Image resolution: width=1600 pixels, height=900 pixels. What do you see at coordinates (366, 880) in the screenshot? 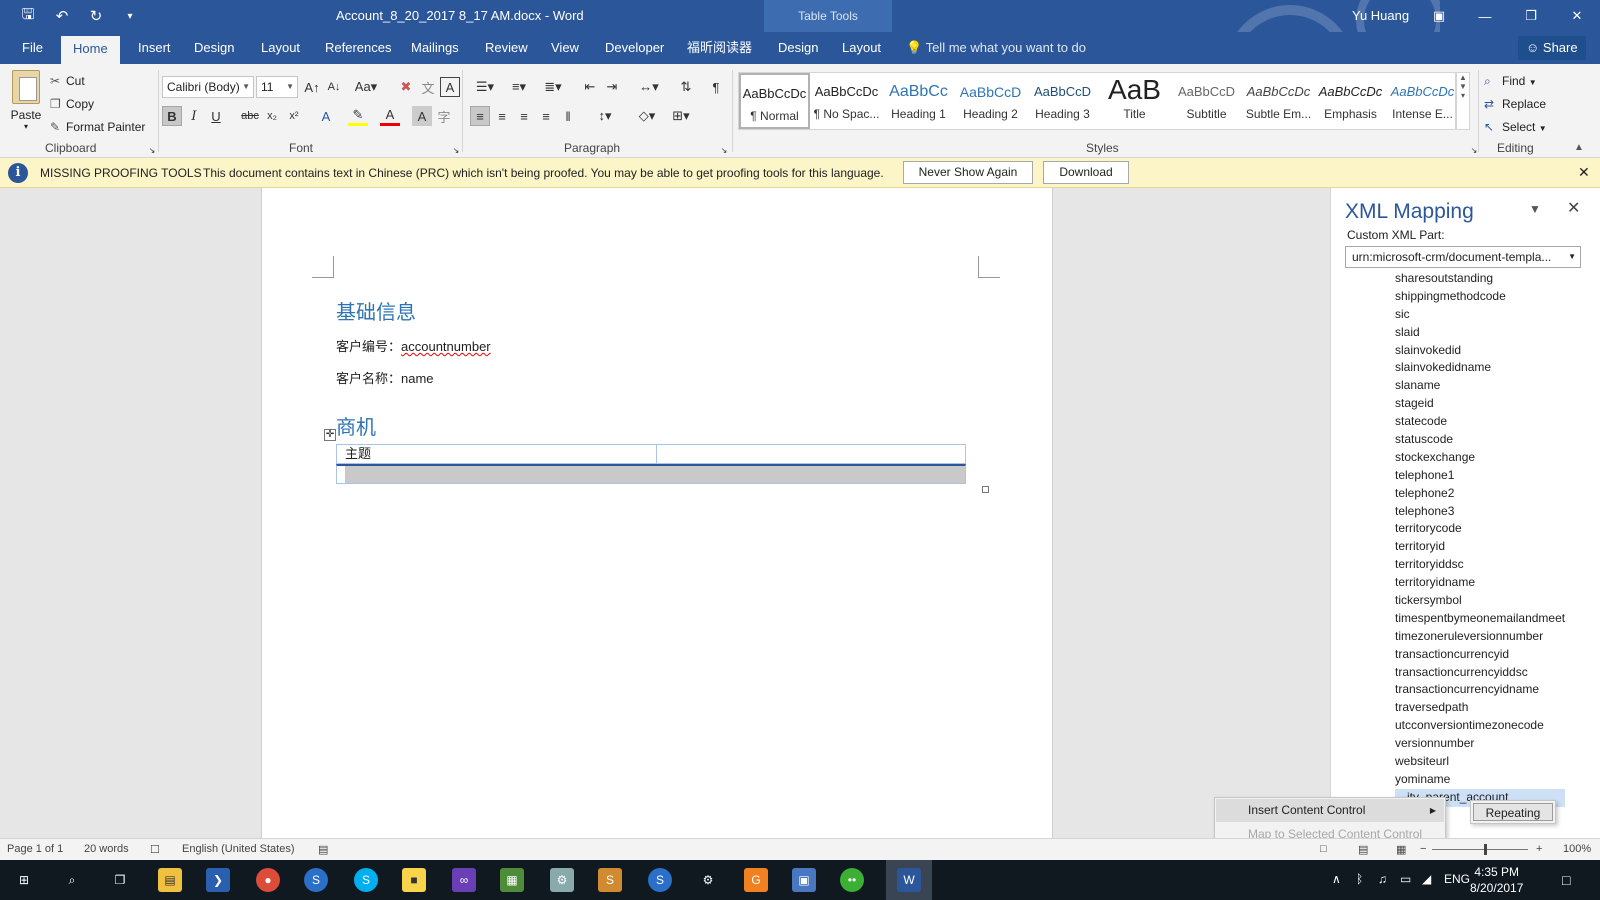
I see `skype-icon: S` at bounding box center [366, 880].